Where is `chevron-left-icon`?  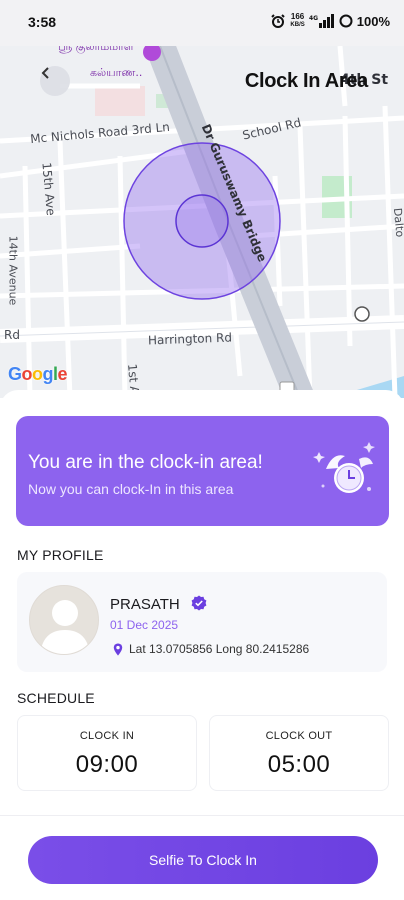 chevron-left-icon is located at coordinates (45, 73).